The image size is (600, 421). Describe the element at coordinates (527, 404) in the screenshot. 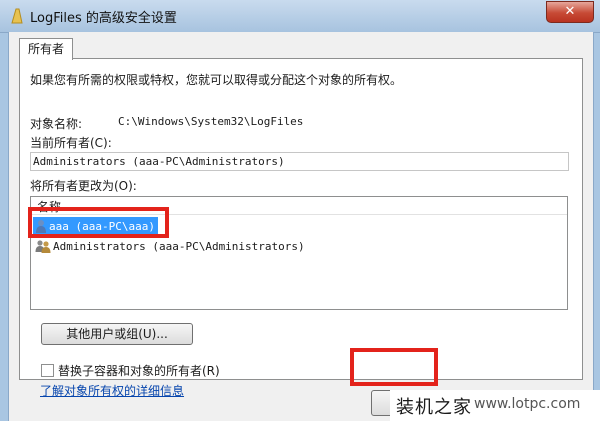

I see `watermark-url: www.lotpc.com` at that location.